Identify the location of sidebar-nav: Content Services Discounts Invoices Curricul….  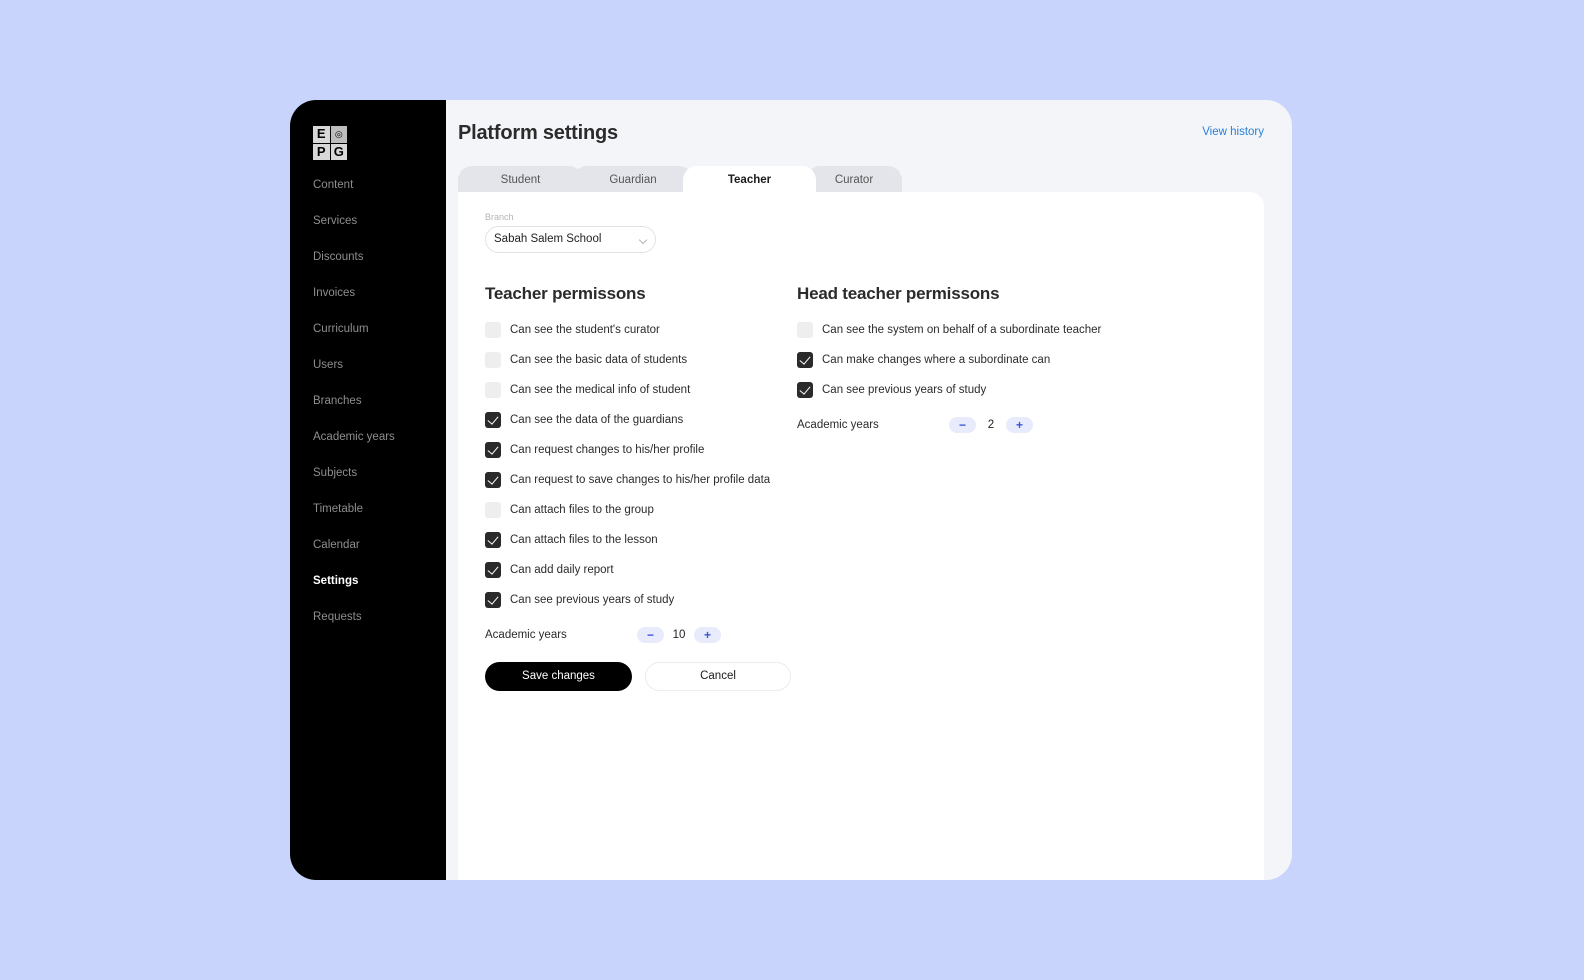
(379, 410).